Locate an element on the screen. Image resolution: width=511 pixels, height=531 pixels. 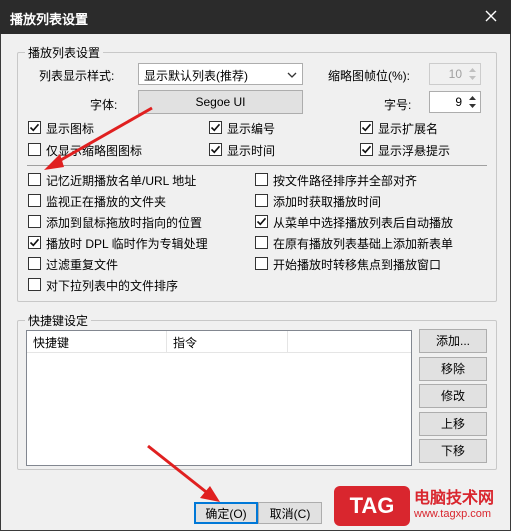
chevron-down-icon is located at coordinates (292, 74).